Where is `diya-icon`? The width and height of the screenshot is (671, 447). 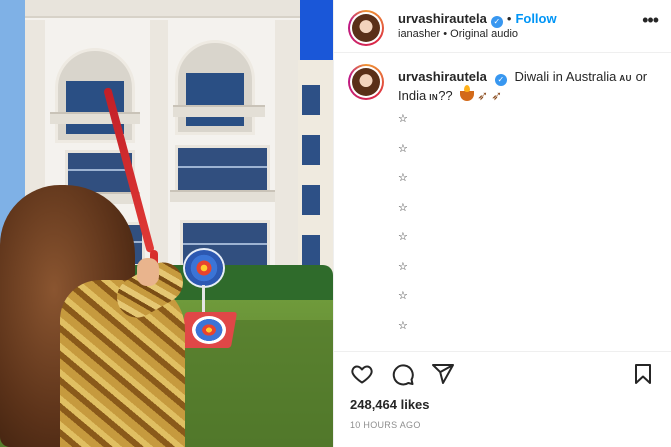 diya-icon is located at coordinates (467, 93).